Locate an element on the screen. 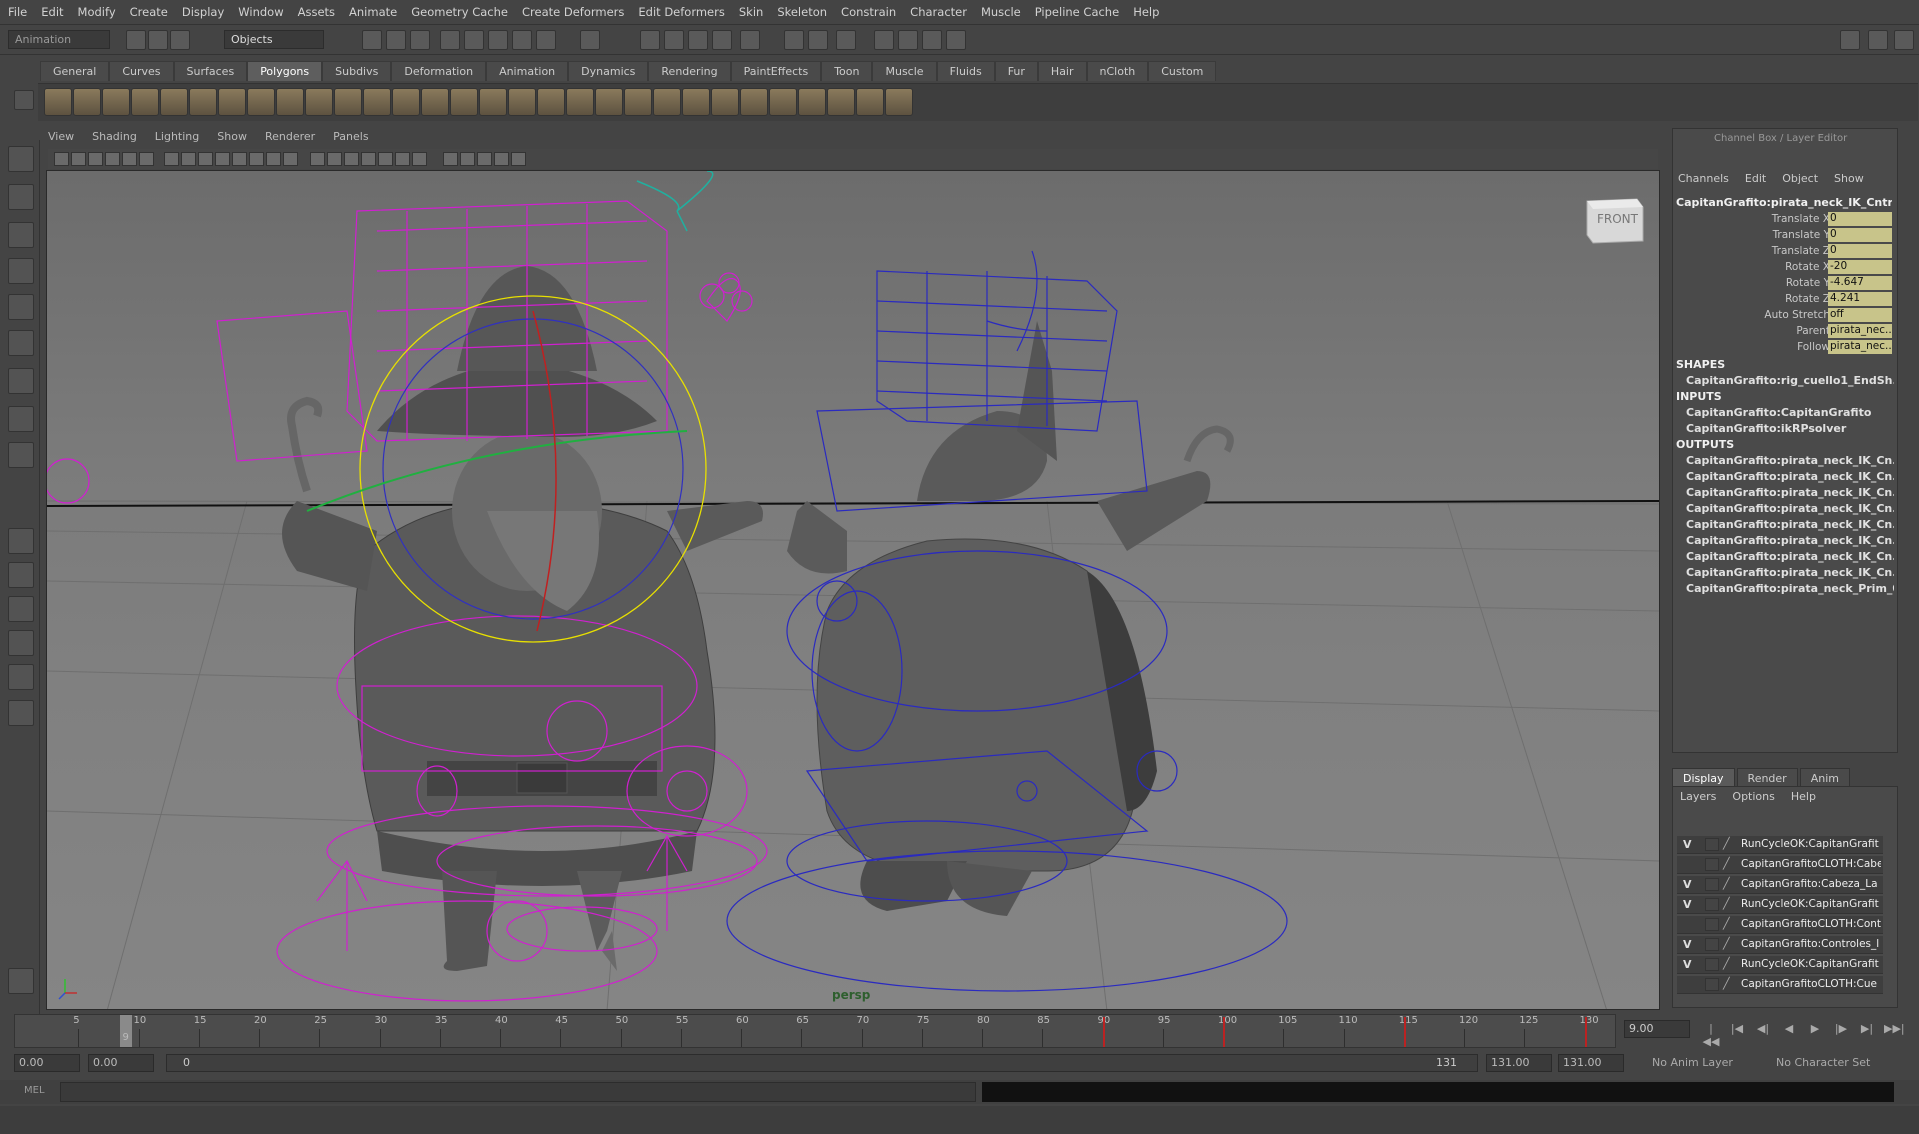 Image resolution: width=1919 pixels, height=1134 pixels. custom-layout-icon is located at coordinates (21, 713).